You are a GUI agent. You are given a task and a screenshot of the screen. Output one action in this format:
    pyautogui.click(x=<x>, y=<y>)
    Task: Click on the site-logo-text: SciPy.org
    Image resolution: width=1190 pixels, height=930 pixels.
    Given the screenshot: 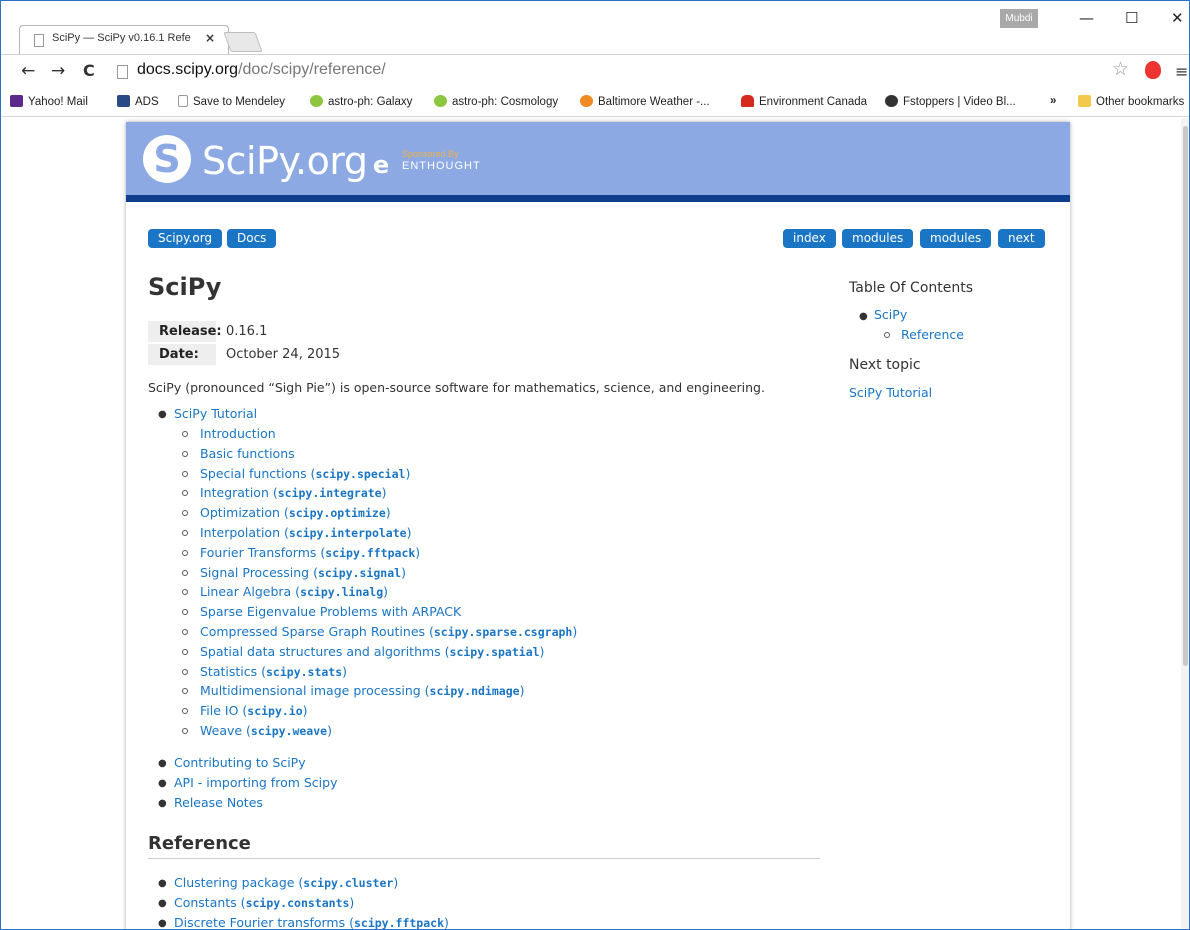 What is the action you would take?
    pyautogui.click(x=285, y=161)
    